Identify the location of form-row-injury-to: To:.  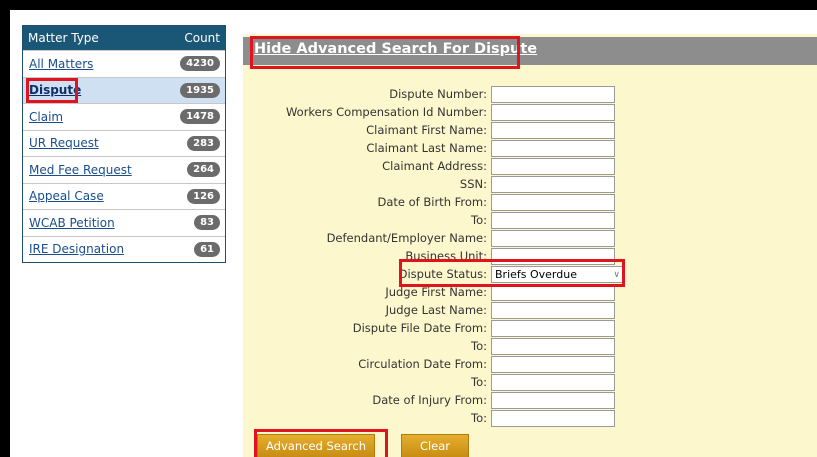
(530, 418).